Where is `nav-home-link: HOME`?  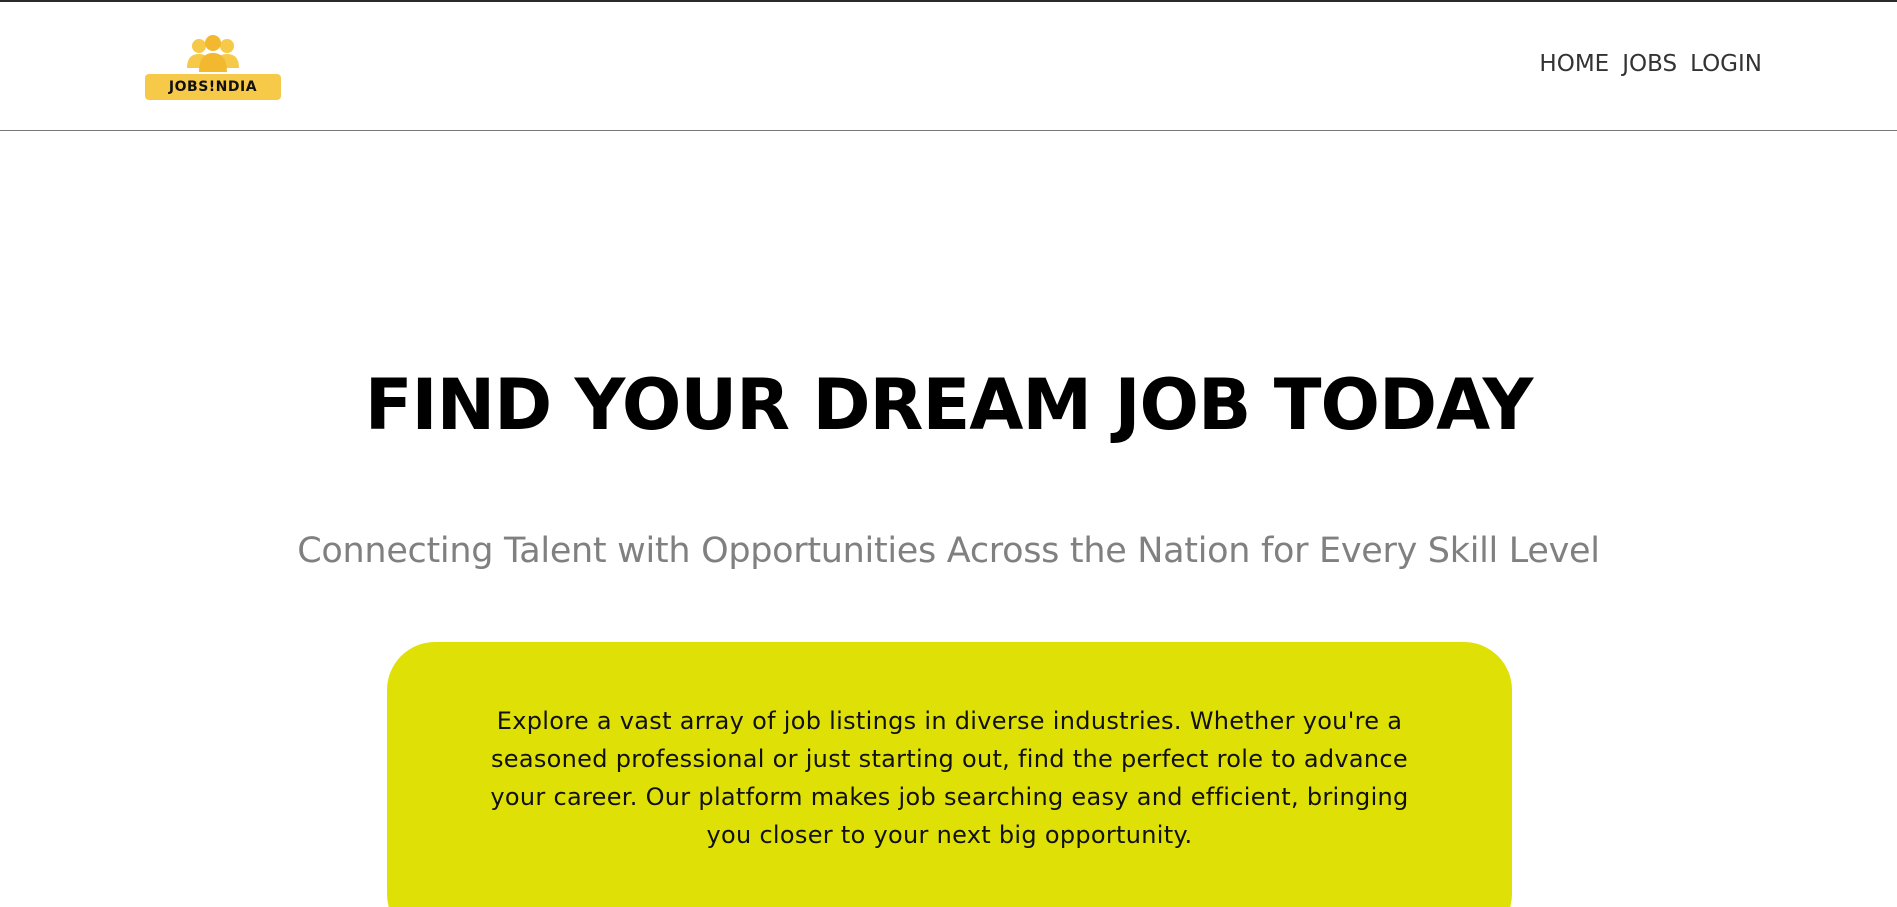 nav-home-link: HOME is located at coordinates (1574, 64).